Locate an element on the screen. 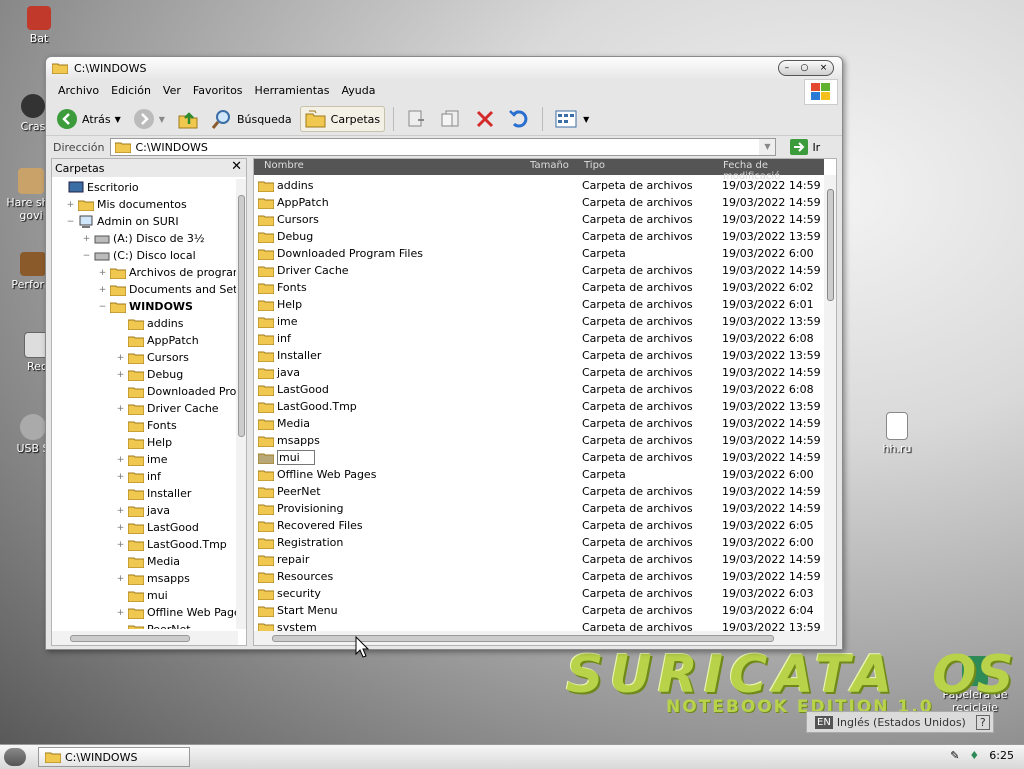 This screenshot has height=769, width=1024. address-dropdown-icon: ▼ is located at coordinates (767, 147).